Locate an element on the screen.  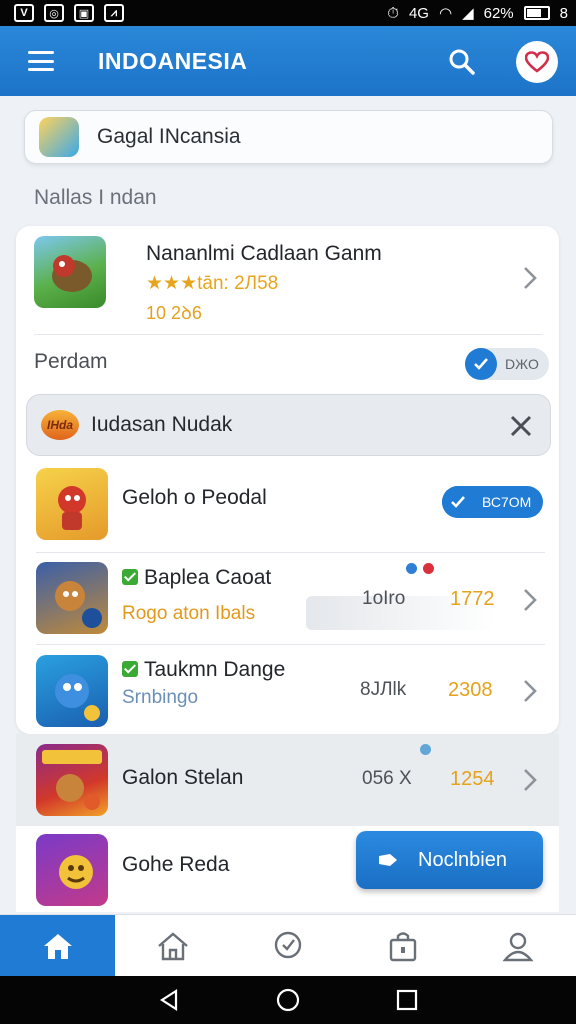
game-title: Galon Stelan is located at coordinates (182, 778).